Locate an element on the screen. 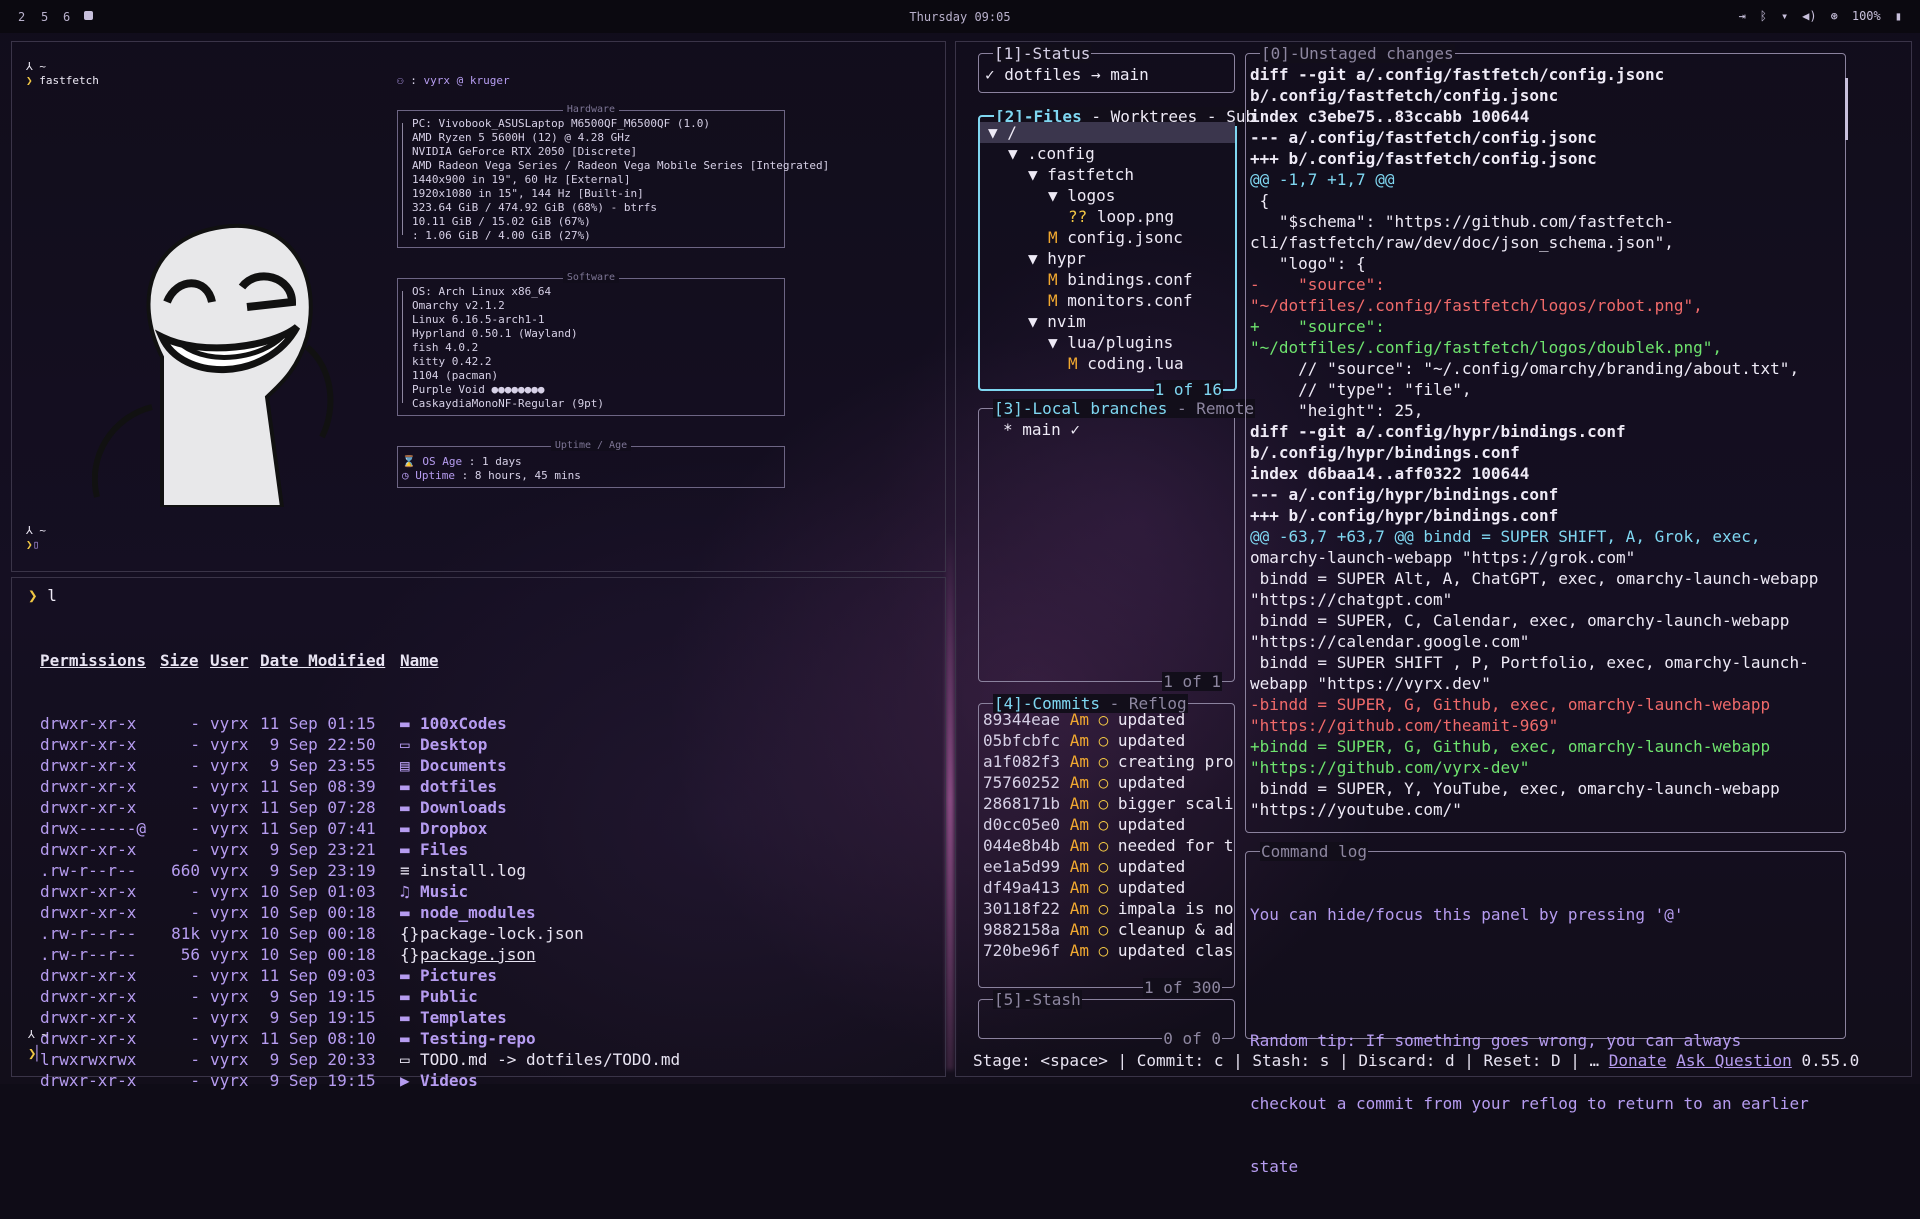 This screenshot has height=1219, width=1920. lg-file-item: ▼ lua/plugins is located at coordinates (1107, 342).